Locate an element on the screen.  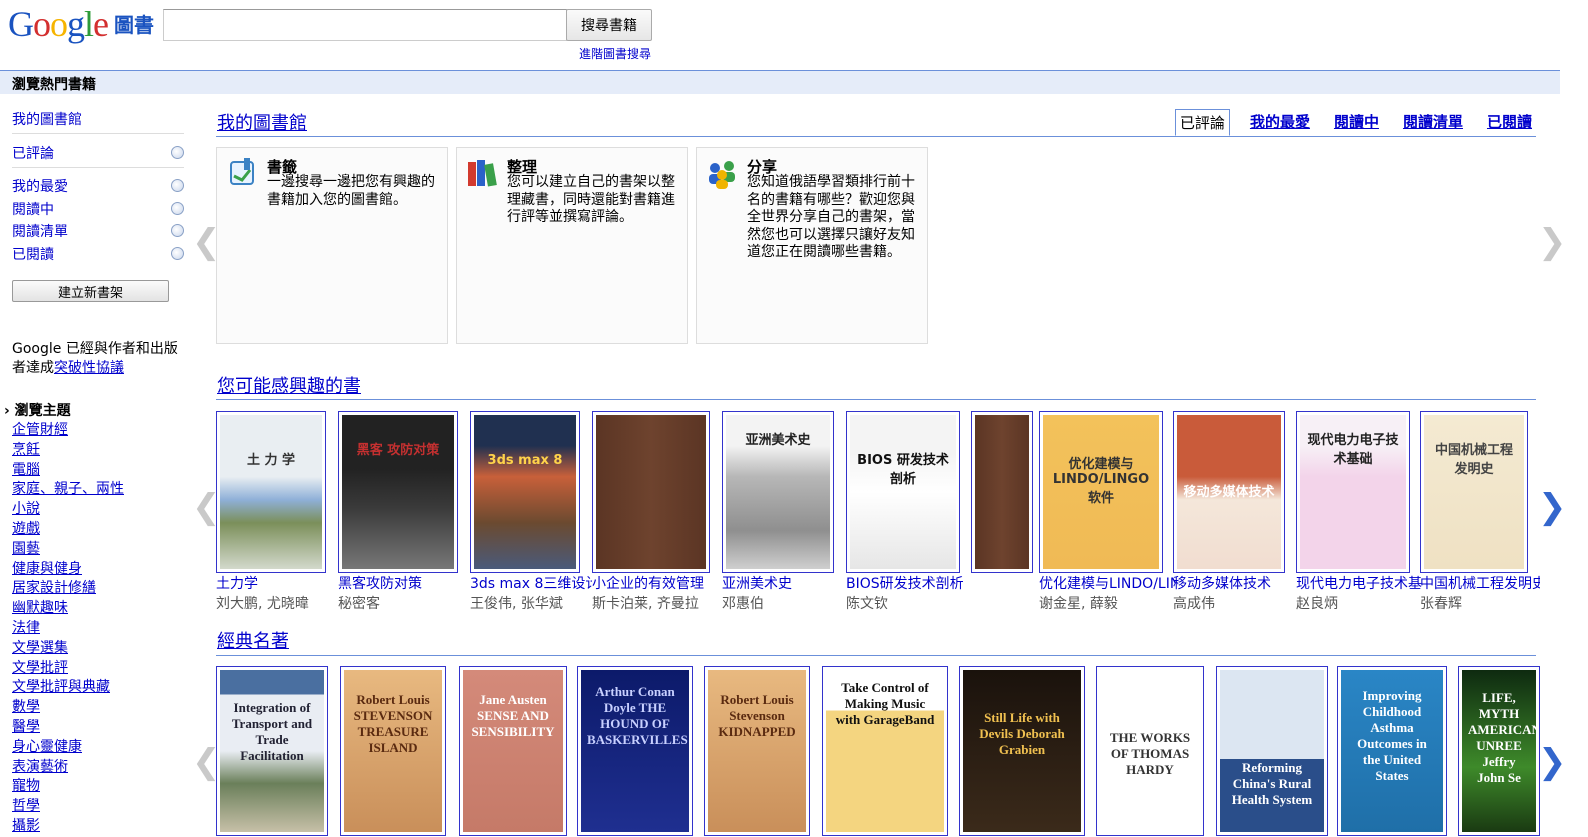
topics-heading-label: 瀏覽主題 is located at coordinates (42, 411).